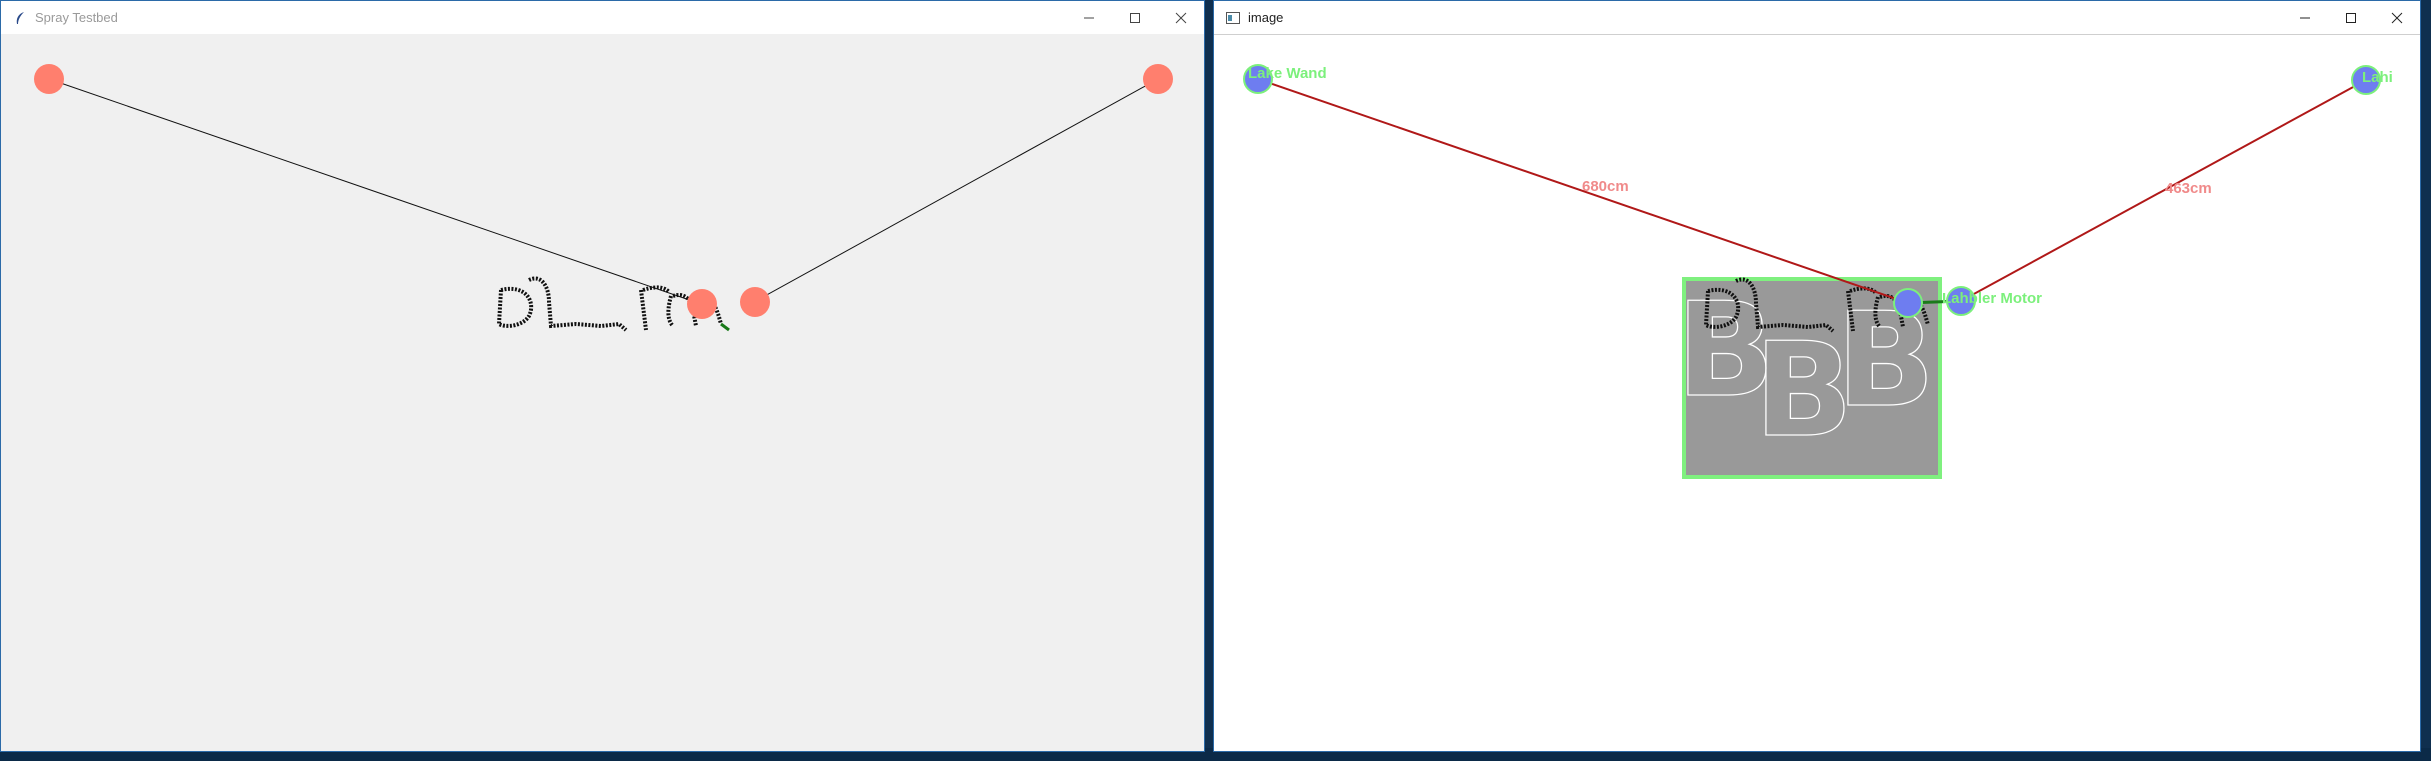 Image resolution: width=2431 pixels, height=761 pixels. What do you see at coordinates (20, 18) in the screenshot?
I see `feather-icon` at bounding box center [20, 18].